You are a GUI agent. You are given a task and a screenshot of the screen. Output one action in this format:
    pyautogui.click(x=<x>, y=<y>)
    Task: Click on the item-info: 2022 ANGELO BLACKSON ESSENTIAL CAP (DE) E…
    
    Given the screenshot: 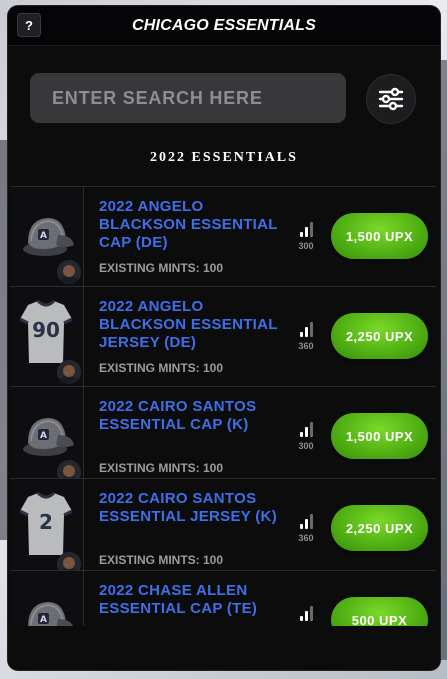 What is the action you would take?
    pyautogui.click(x=260, y=236)
    